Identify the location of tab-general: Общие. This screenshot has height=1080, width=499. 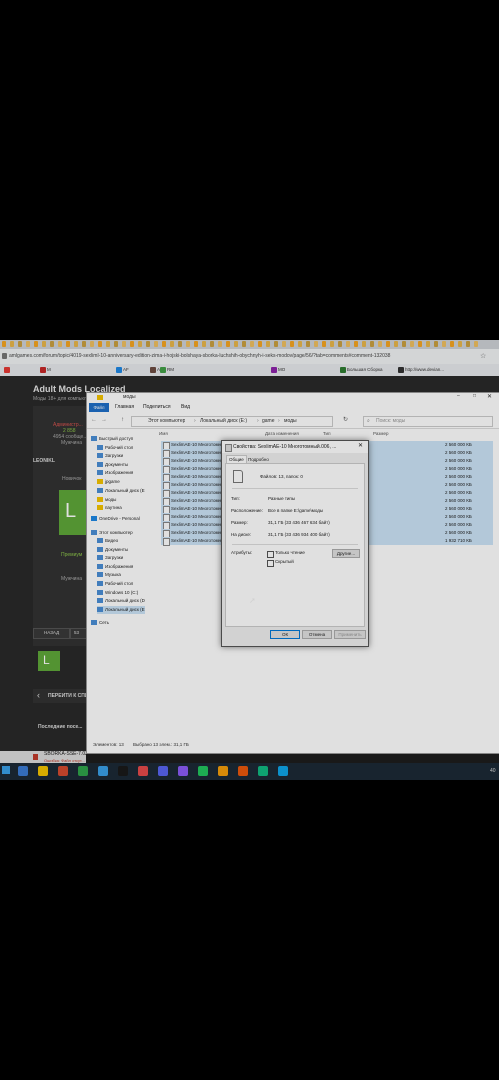
(236, 459).